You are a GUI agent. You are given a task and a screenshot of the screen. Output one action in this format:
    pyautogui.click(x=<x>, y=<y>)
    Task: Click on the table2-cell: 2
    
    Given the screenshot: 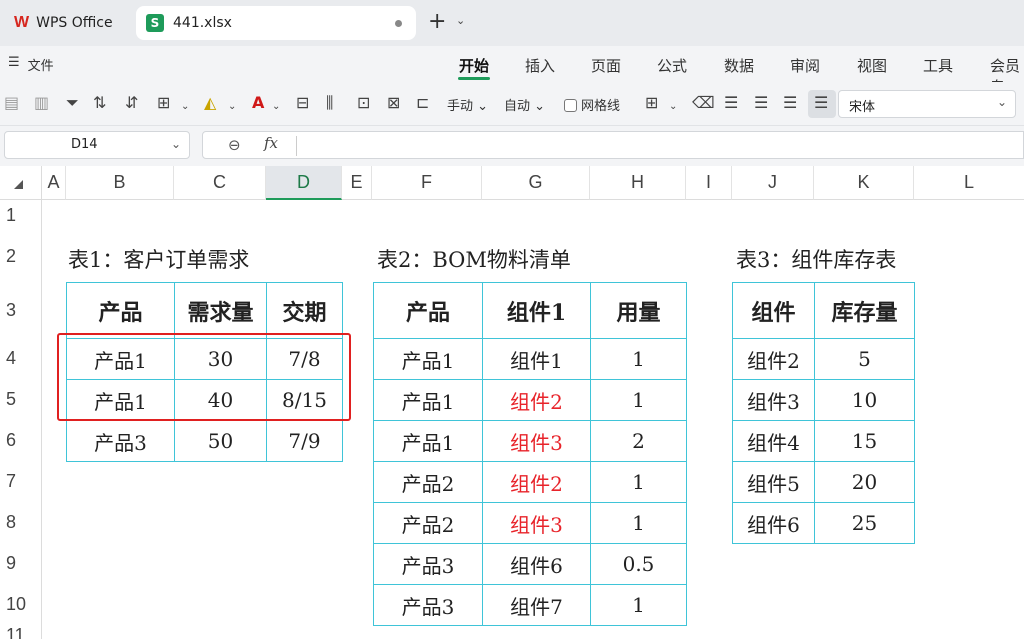 What is the action you would take?
    pyautogui.click(x=638, y=441)
    